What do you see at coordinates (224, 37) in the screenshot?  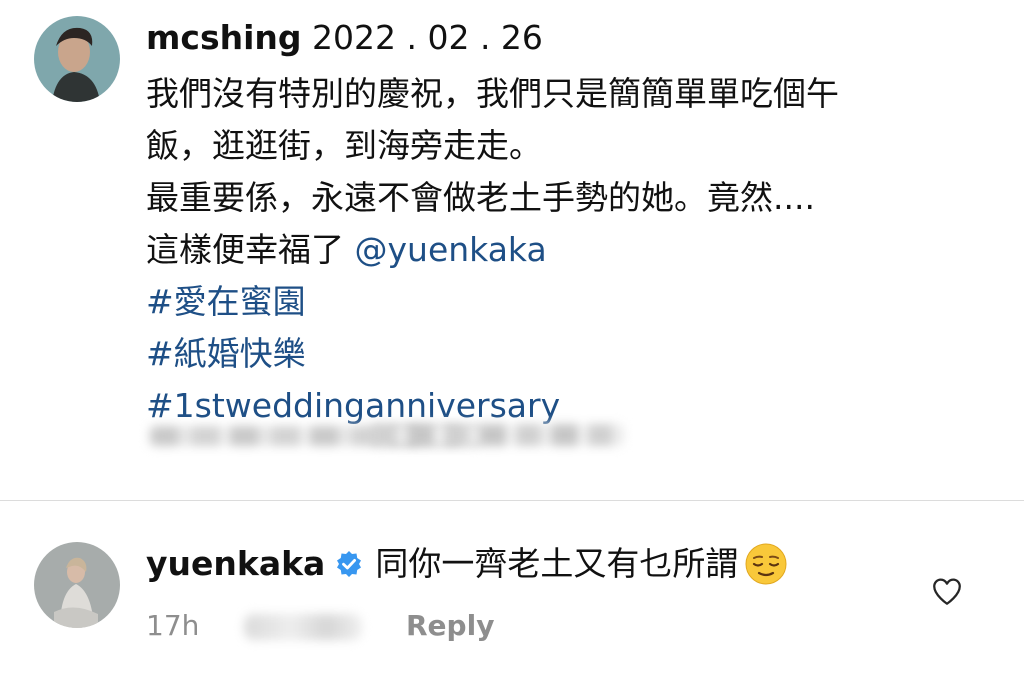 I see `post-username: mcshing` at bounding box center [224, 37].